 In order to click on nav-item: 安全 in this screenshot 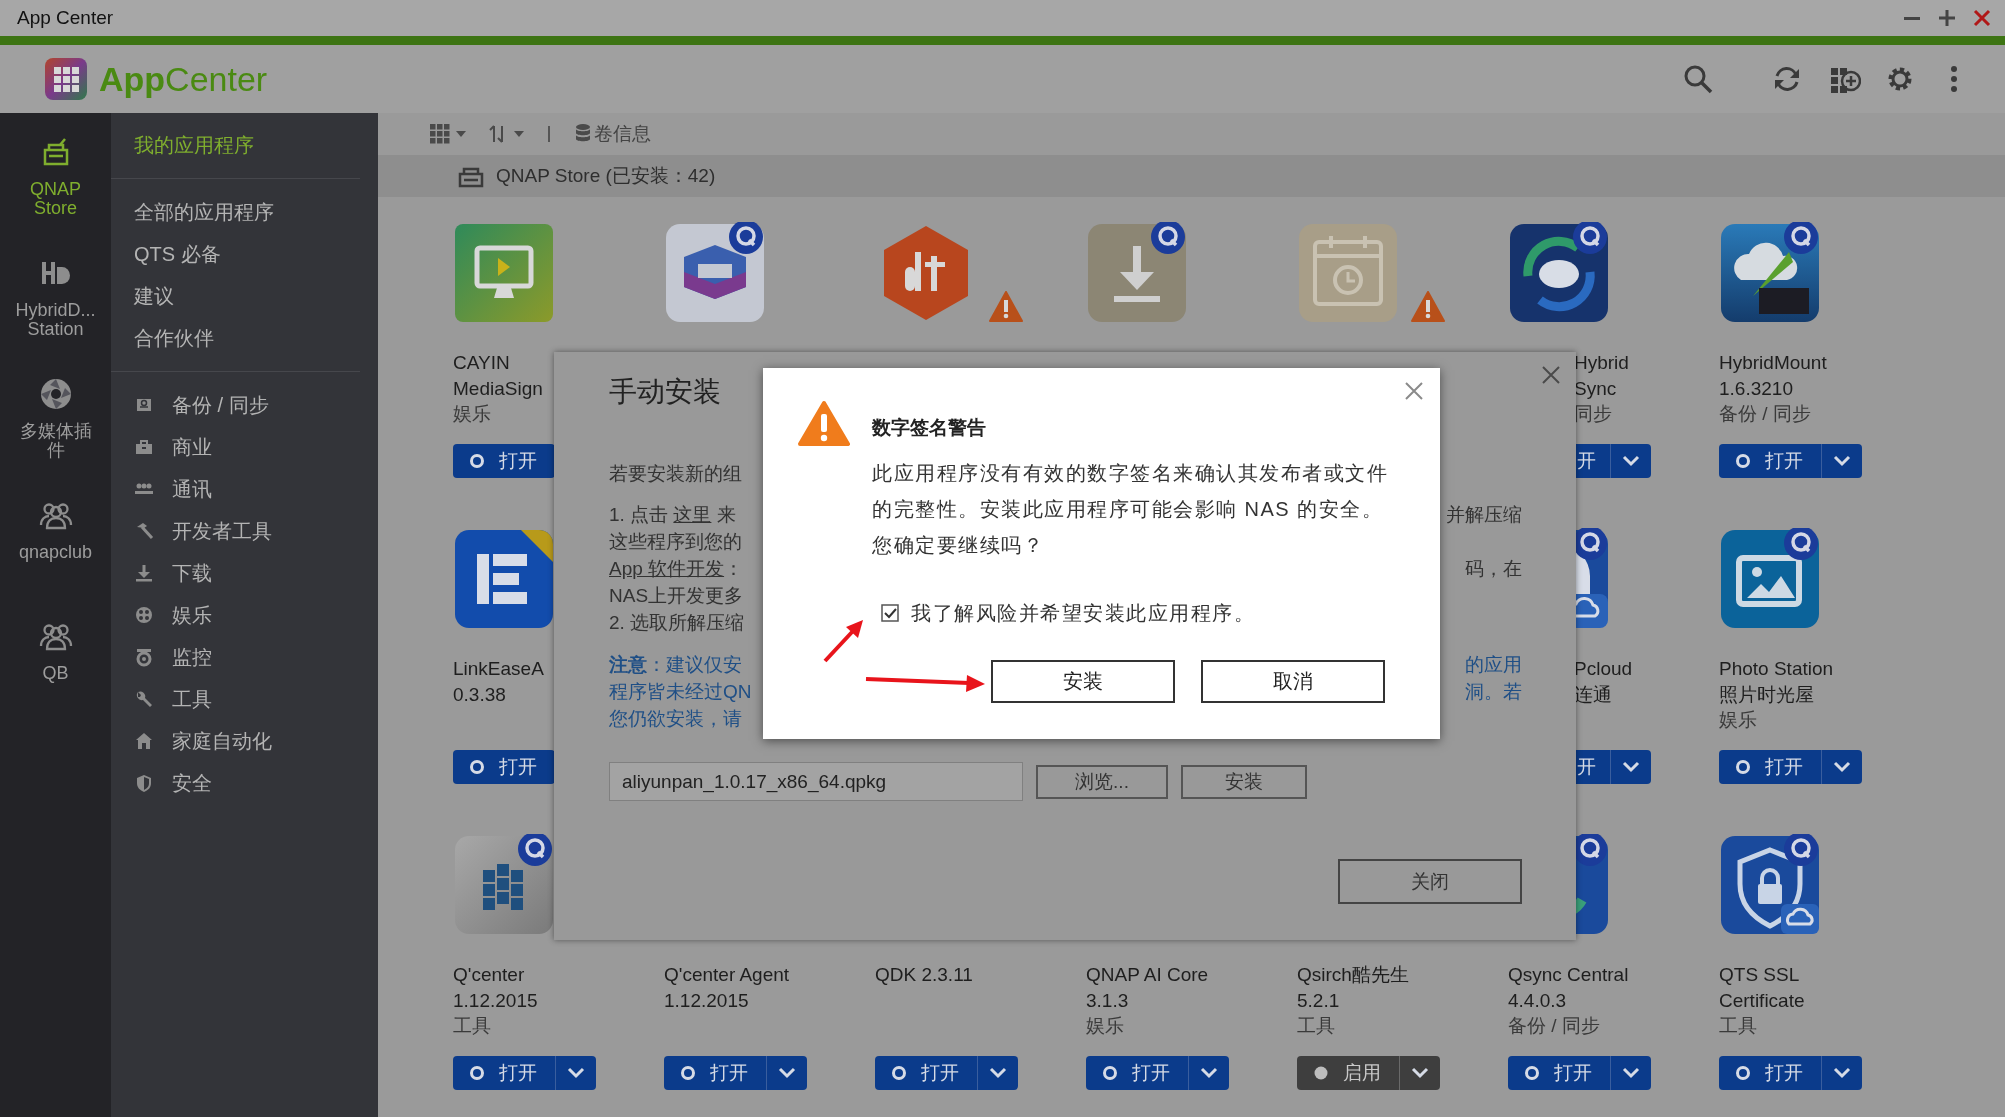, I will do `click(244, 783)`.